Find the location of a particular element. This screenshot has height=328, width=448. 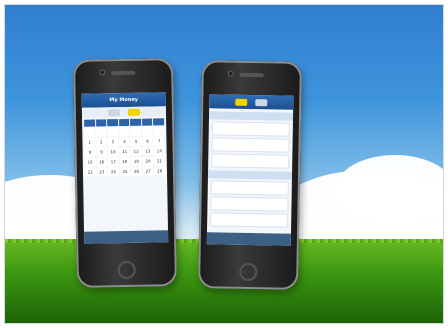

calendar-day: 17 is located at coordinates (113, 162).